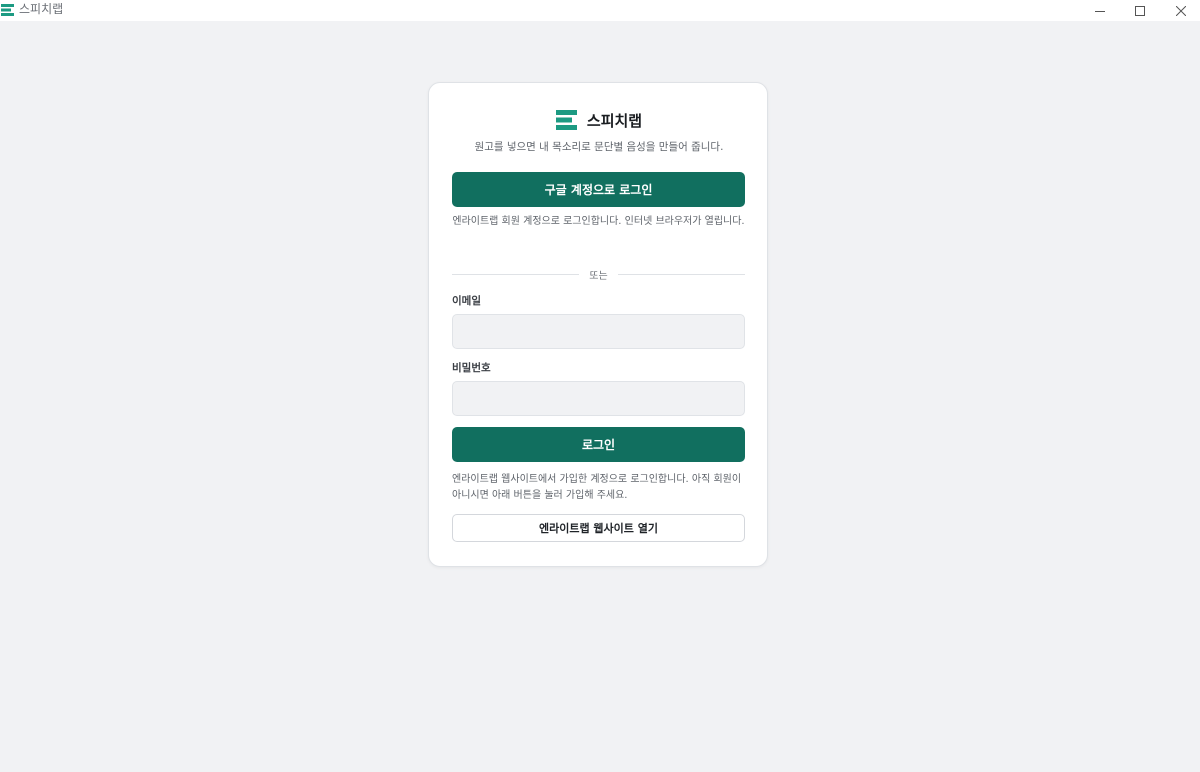 Image resolution: width=1200 pixels, height=772 pixels. I want to click on brand-name: 스피치랩, so click(614, 120).